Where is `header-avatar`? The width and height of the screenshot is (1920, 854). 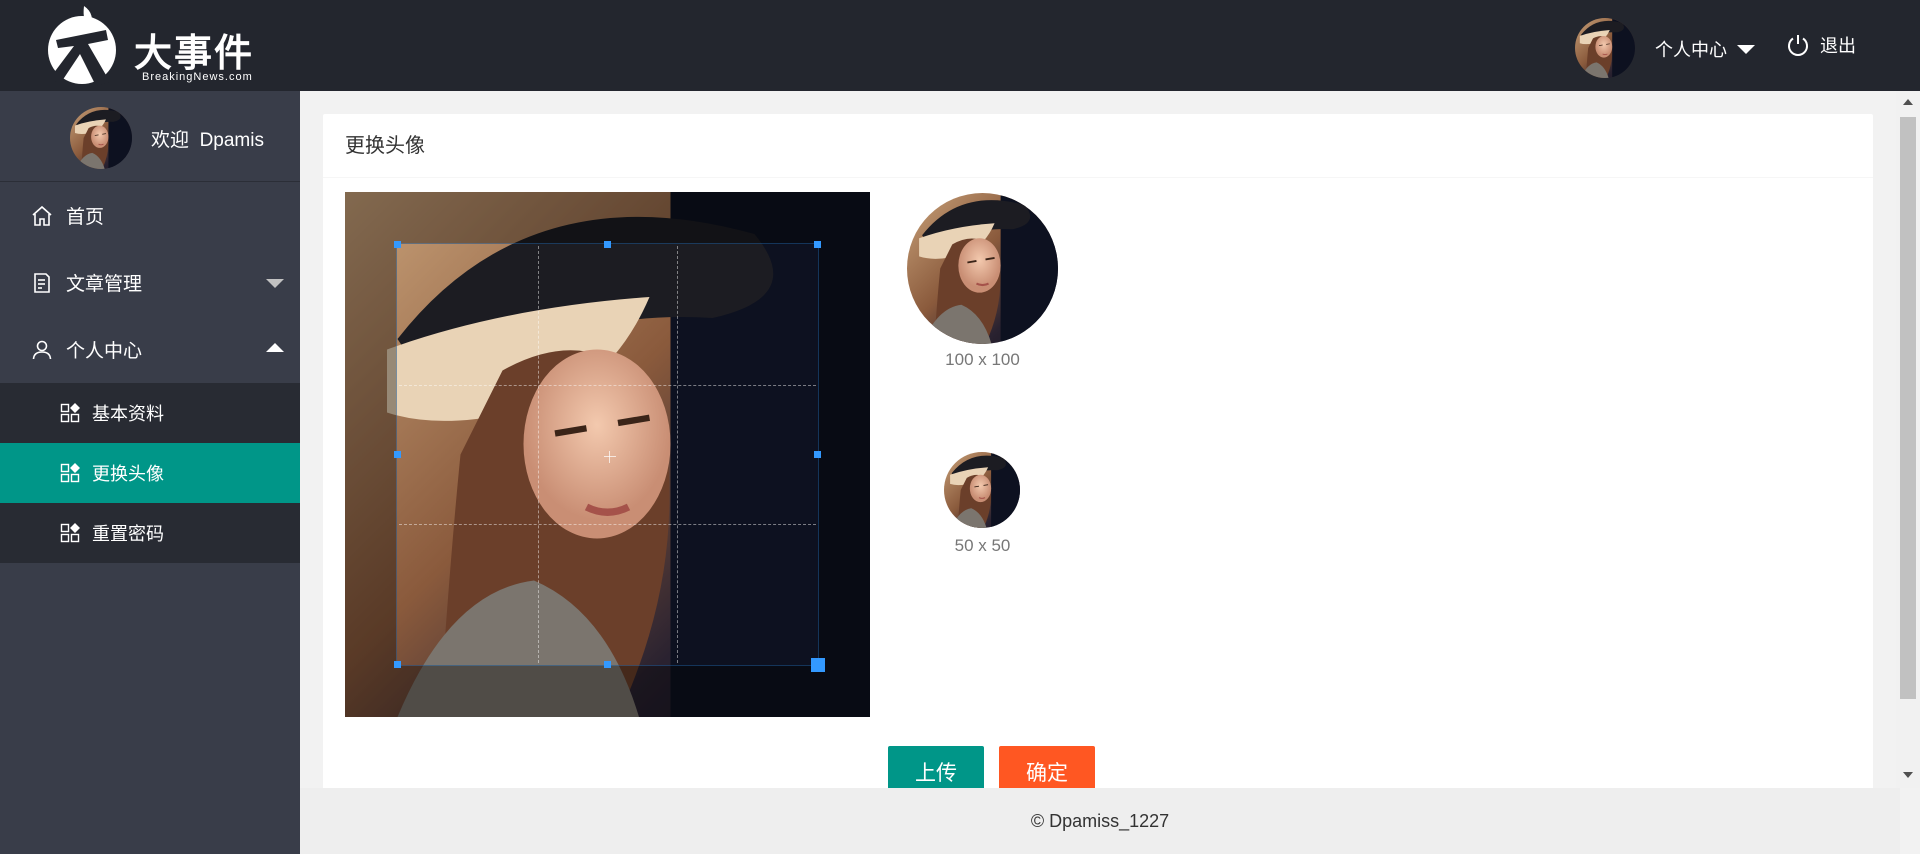 header-avatar is located at coordinates (1605, 48).